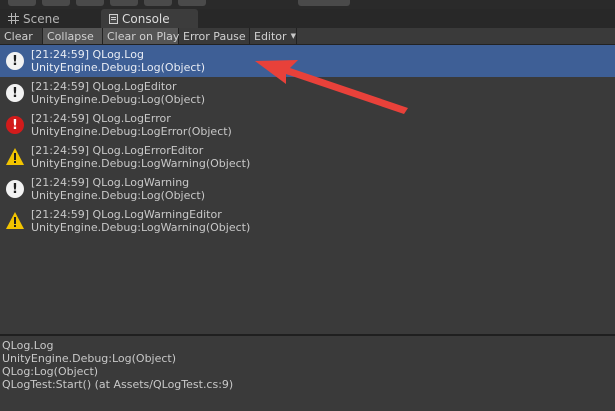 Image resolution: width=615 pixels, height=411 pixels. I want to click on log-entry-message: [21:24:59] QLog.LogEditor, so click(104, 86).